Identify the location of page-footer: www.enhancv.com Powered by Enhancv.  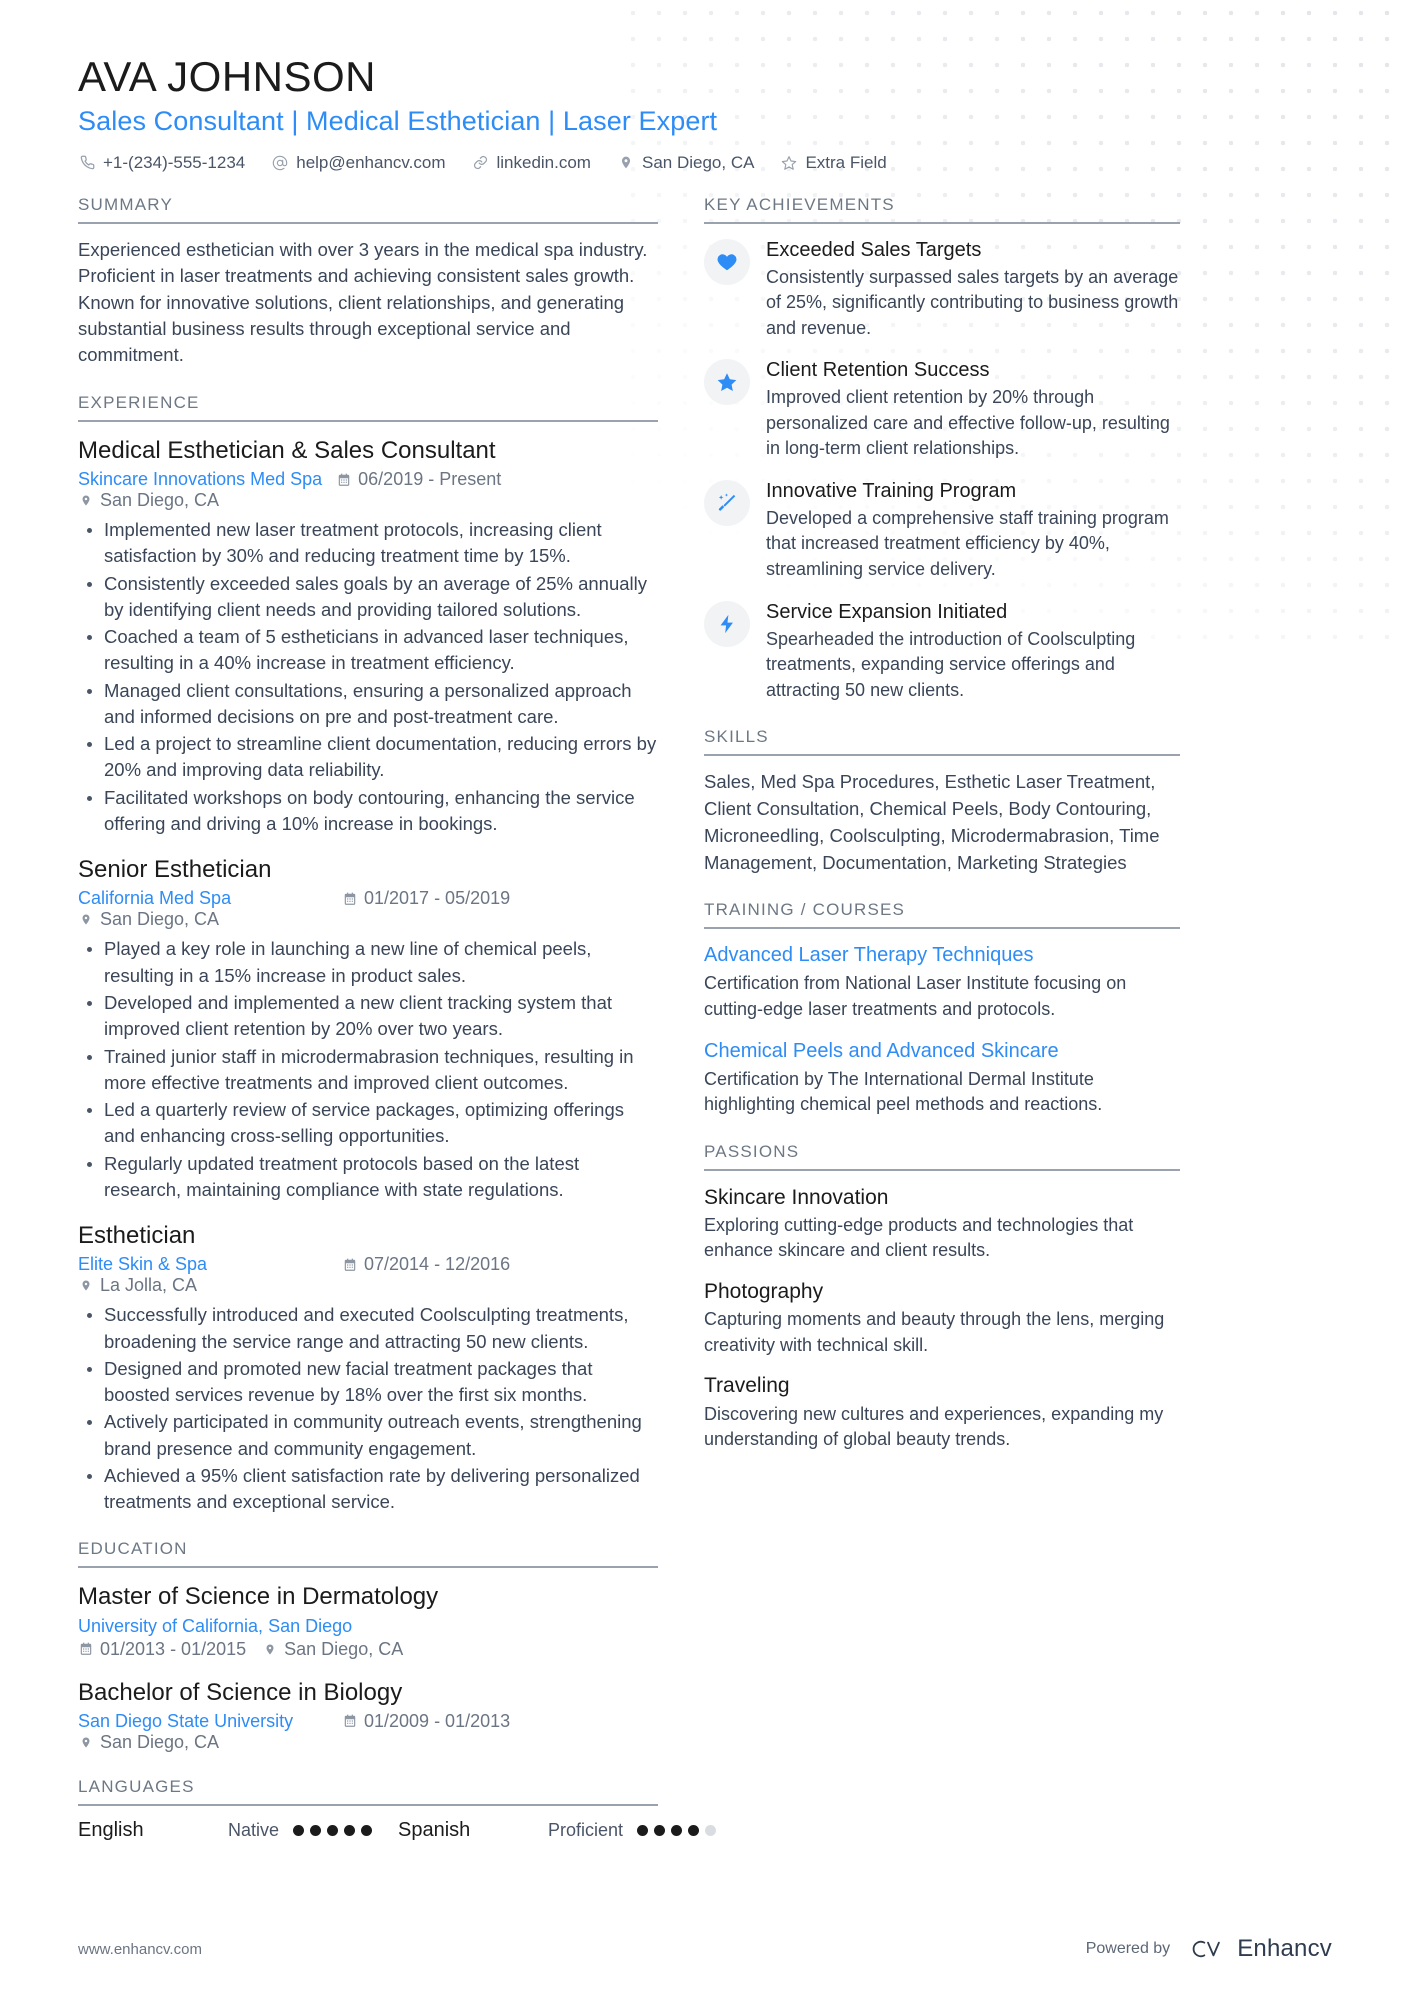
(705, 1949).